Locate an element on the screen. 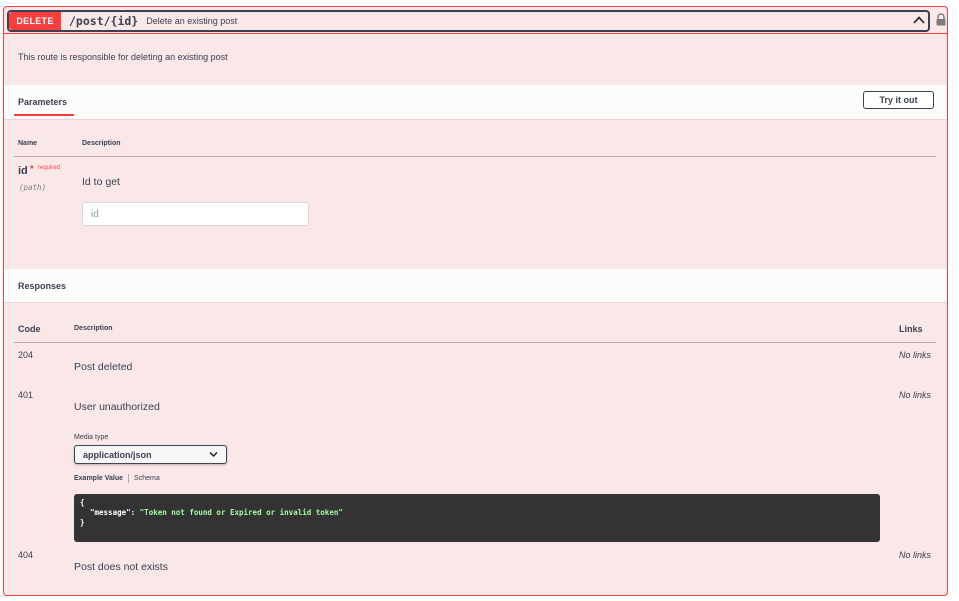 The height and width of the screenshot is (601, 959). operation-path: /post/{id} is located at coordinates (104, 21).